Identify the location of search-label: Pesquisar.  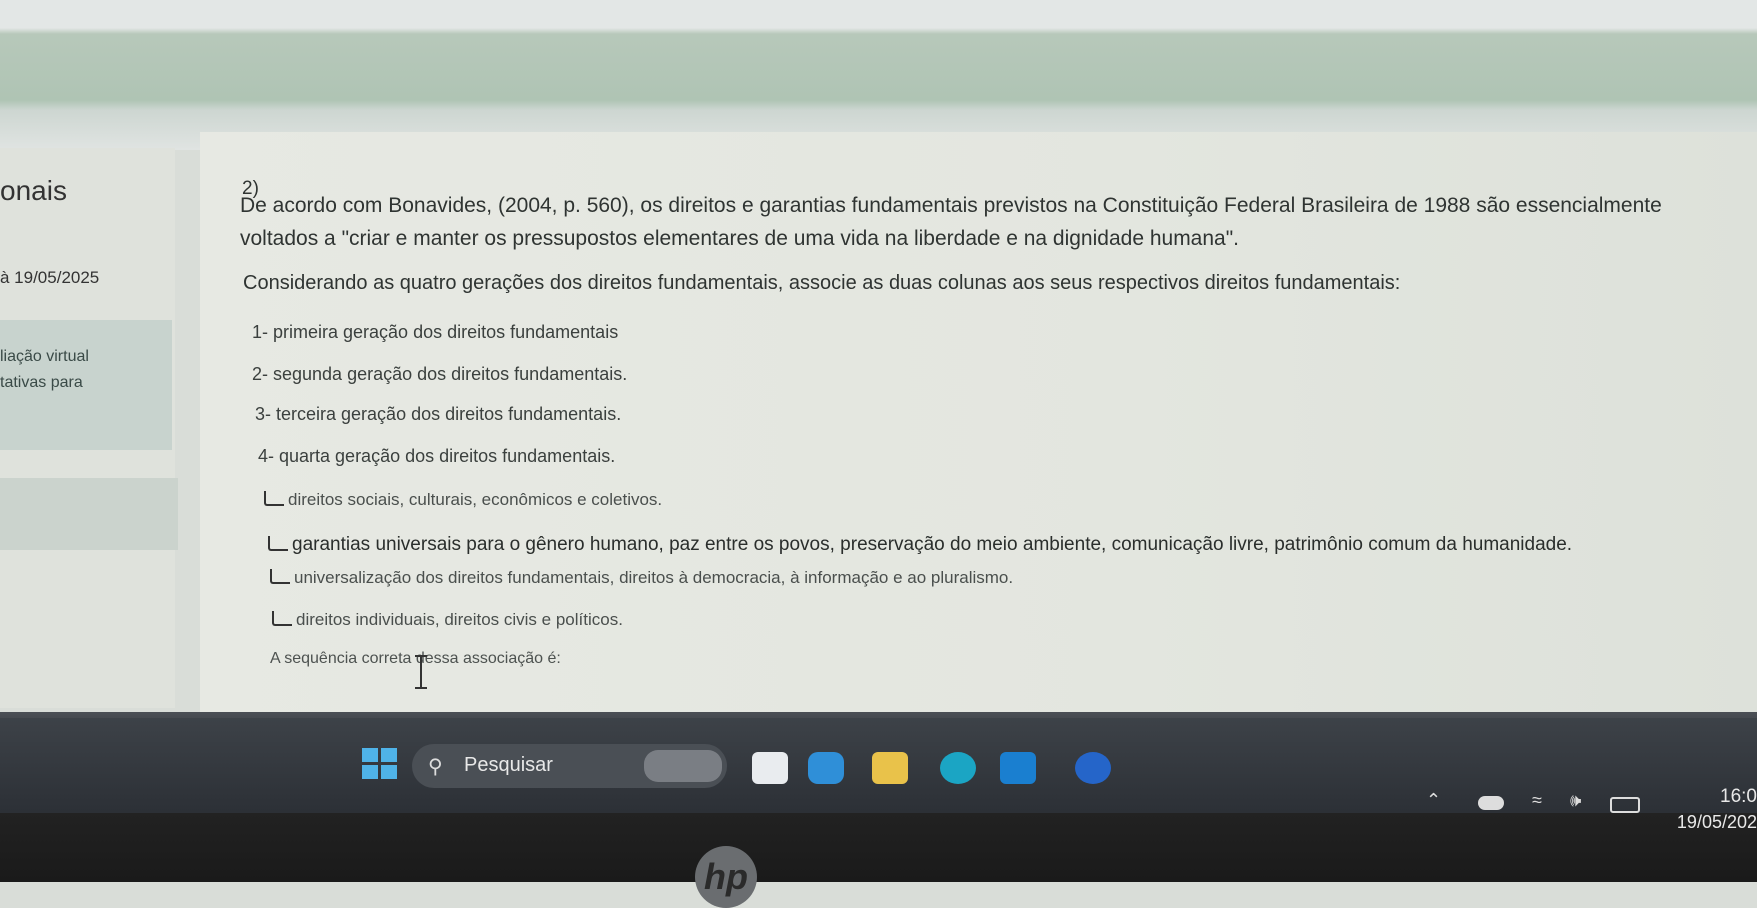
(508, 765).